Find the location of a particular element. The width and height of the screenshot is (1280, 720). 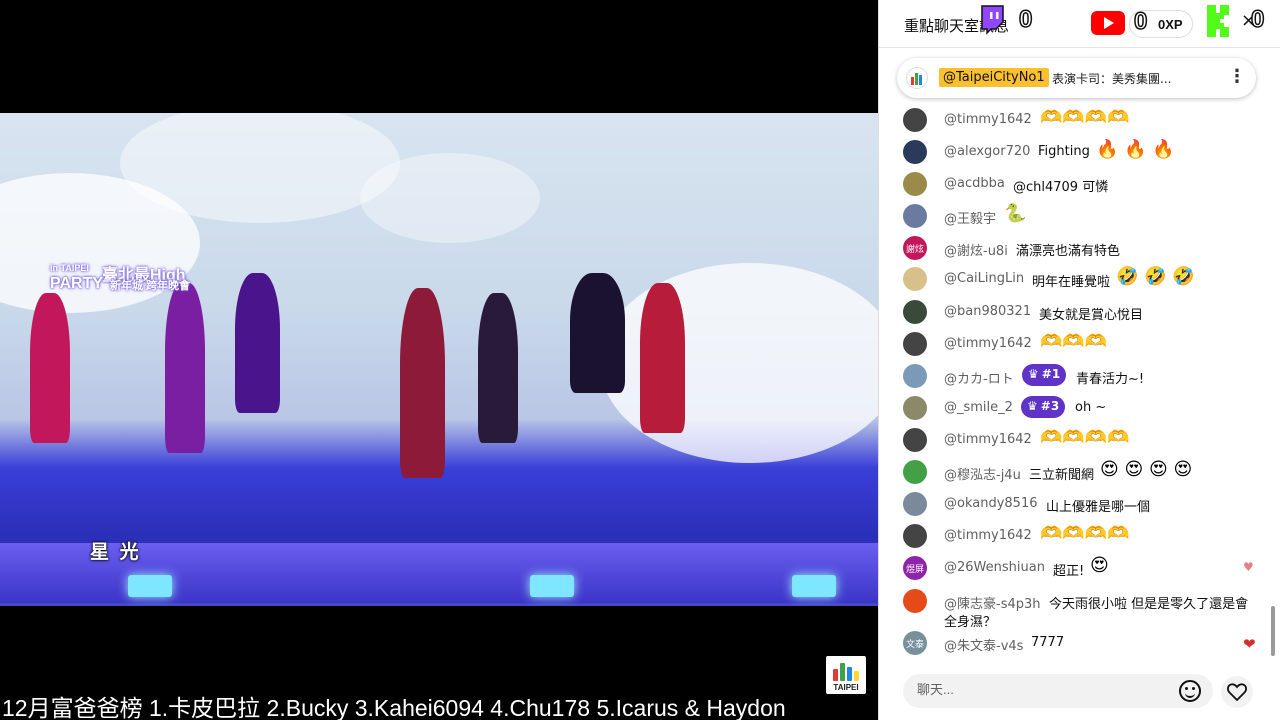

chat-input is located at coordinates (1042, 689).